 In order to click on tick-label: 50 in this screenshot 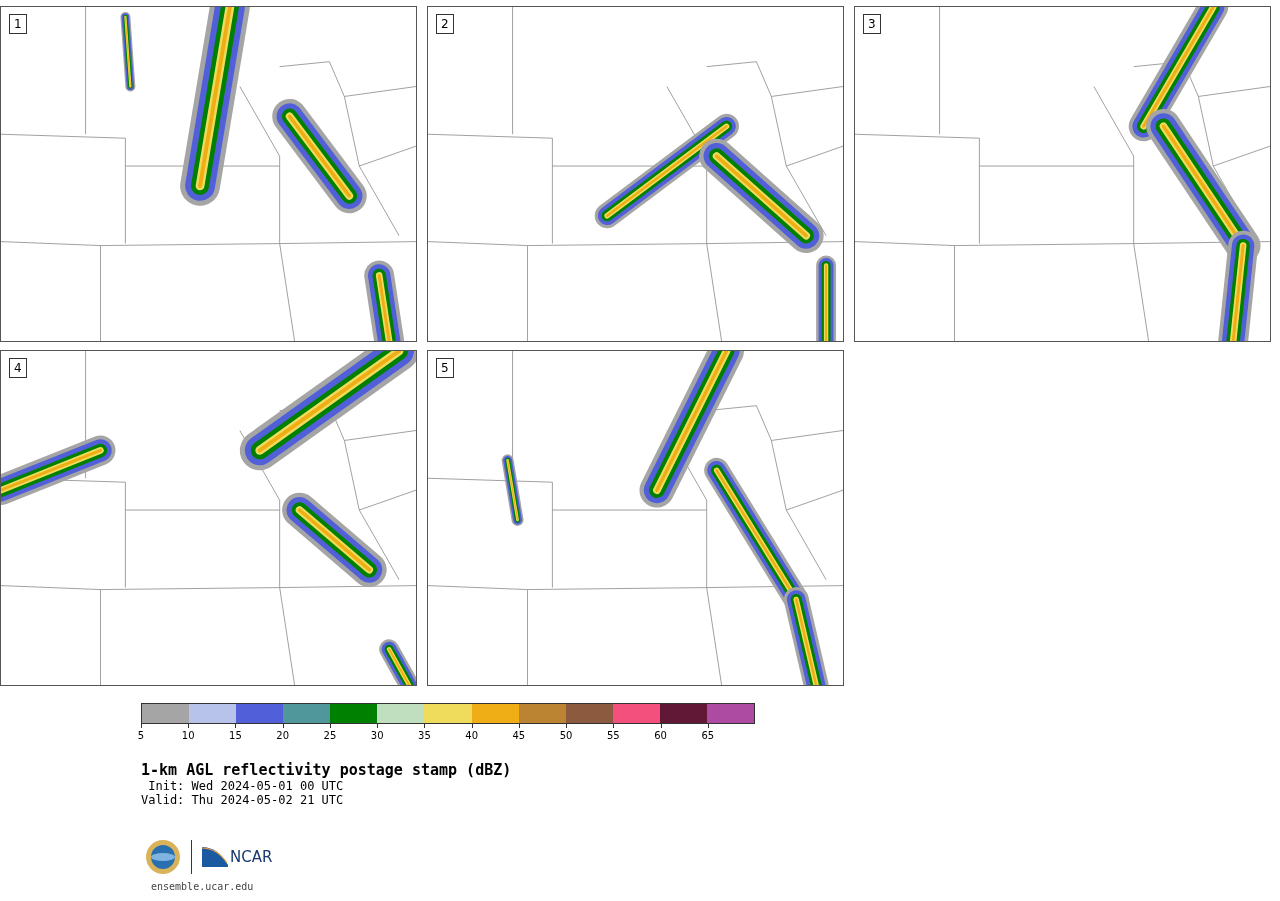, I will do `click(566, 735)`.